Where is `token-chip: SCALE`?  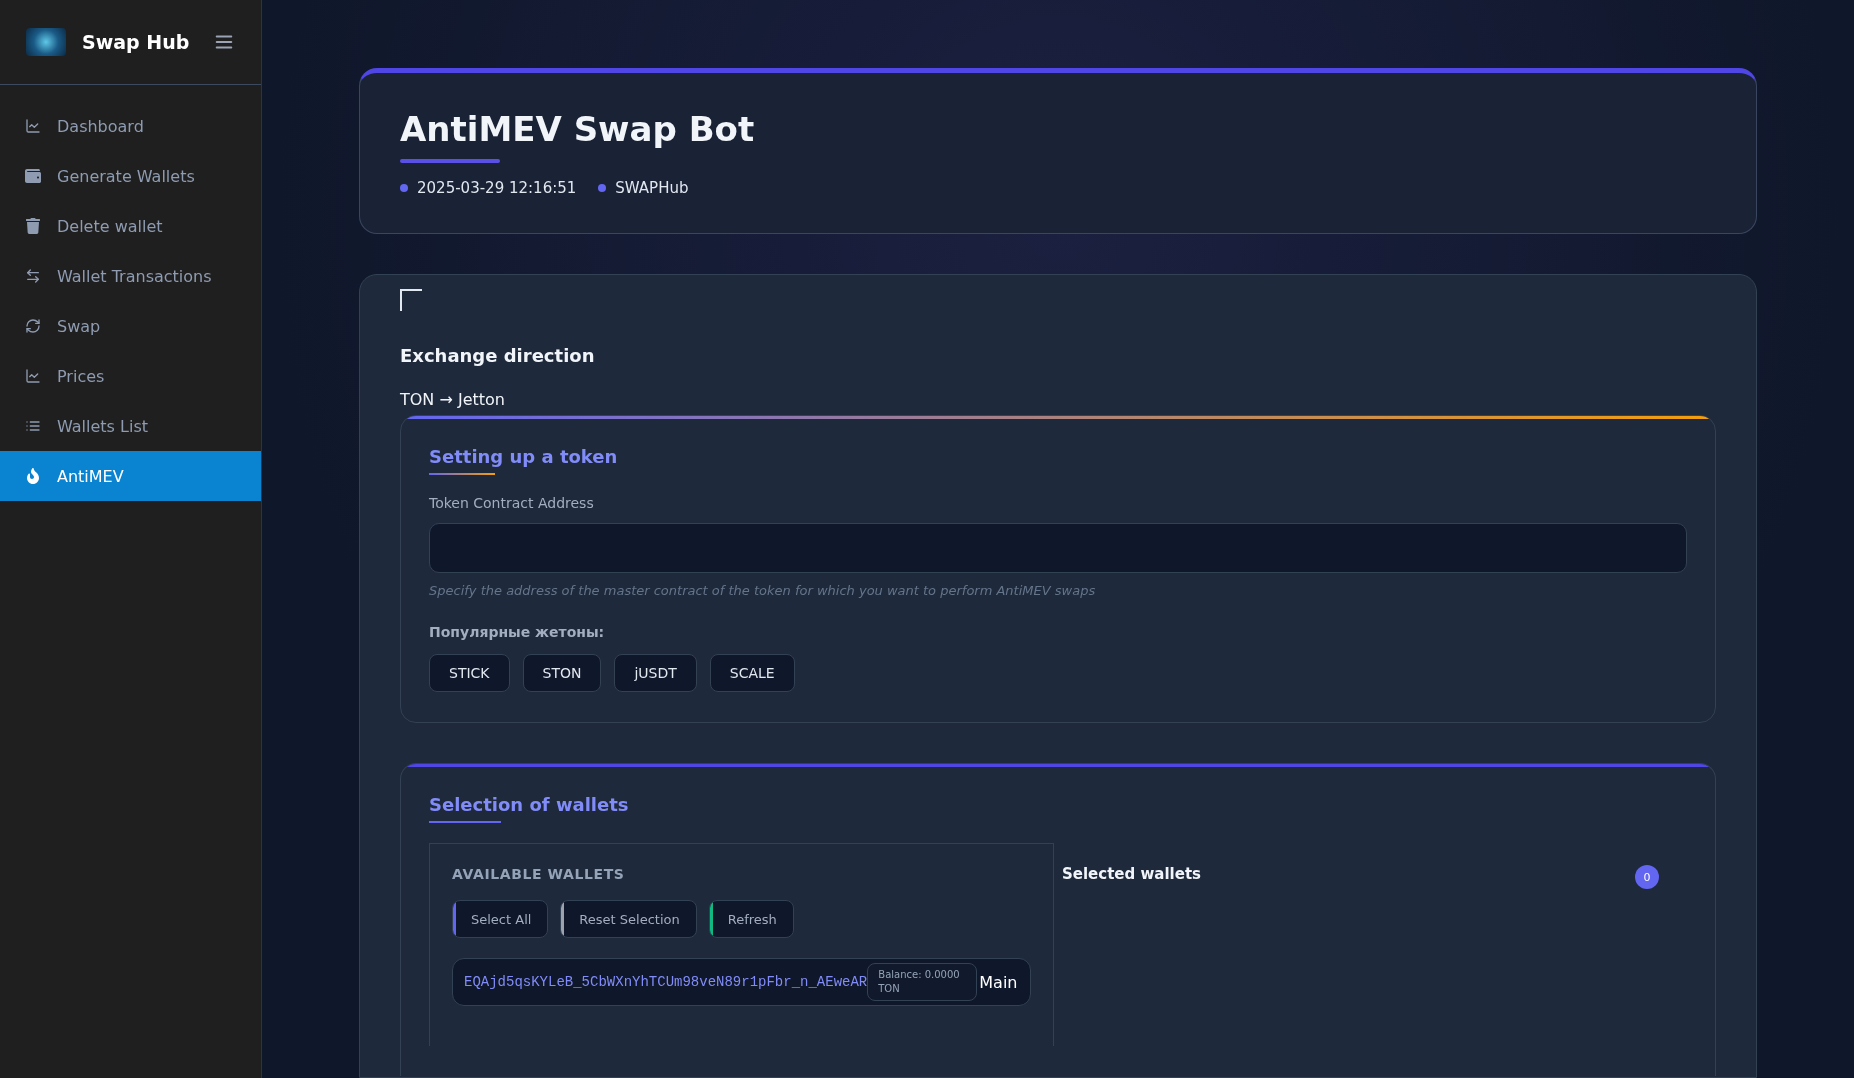 token-chip: SCALE is located at coordinates (752, 673).